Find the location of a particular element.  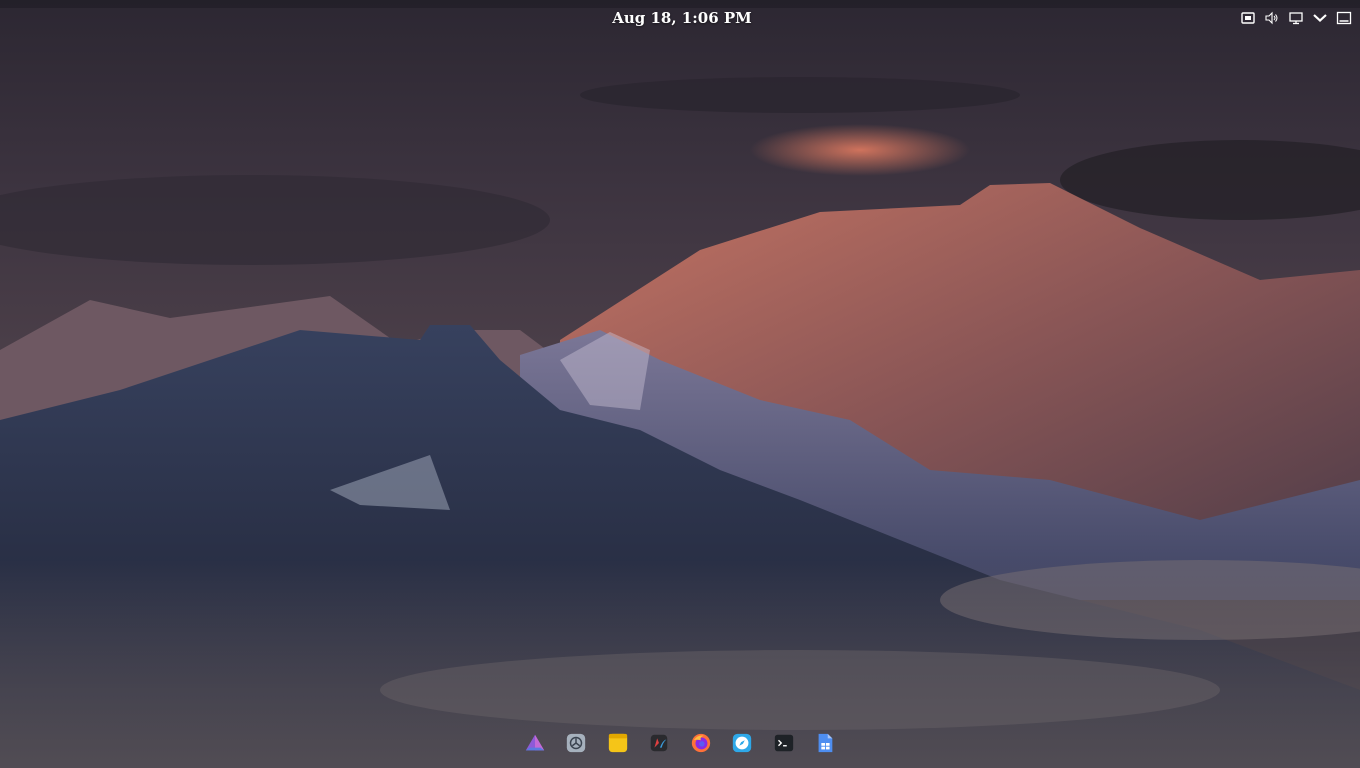

notes-app-icon is located at coordinates (618, 743).